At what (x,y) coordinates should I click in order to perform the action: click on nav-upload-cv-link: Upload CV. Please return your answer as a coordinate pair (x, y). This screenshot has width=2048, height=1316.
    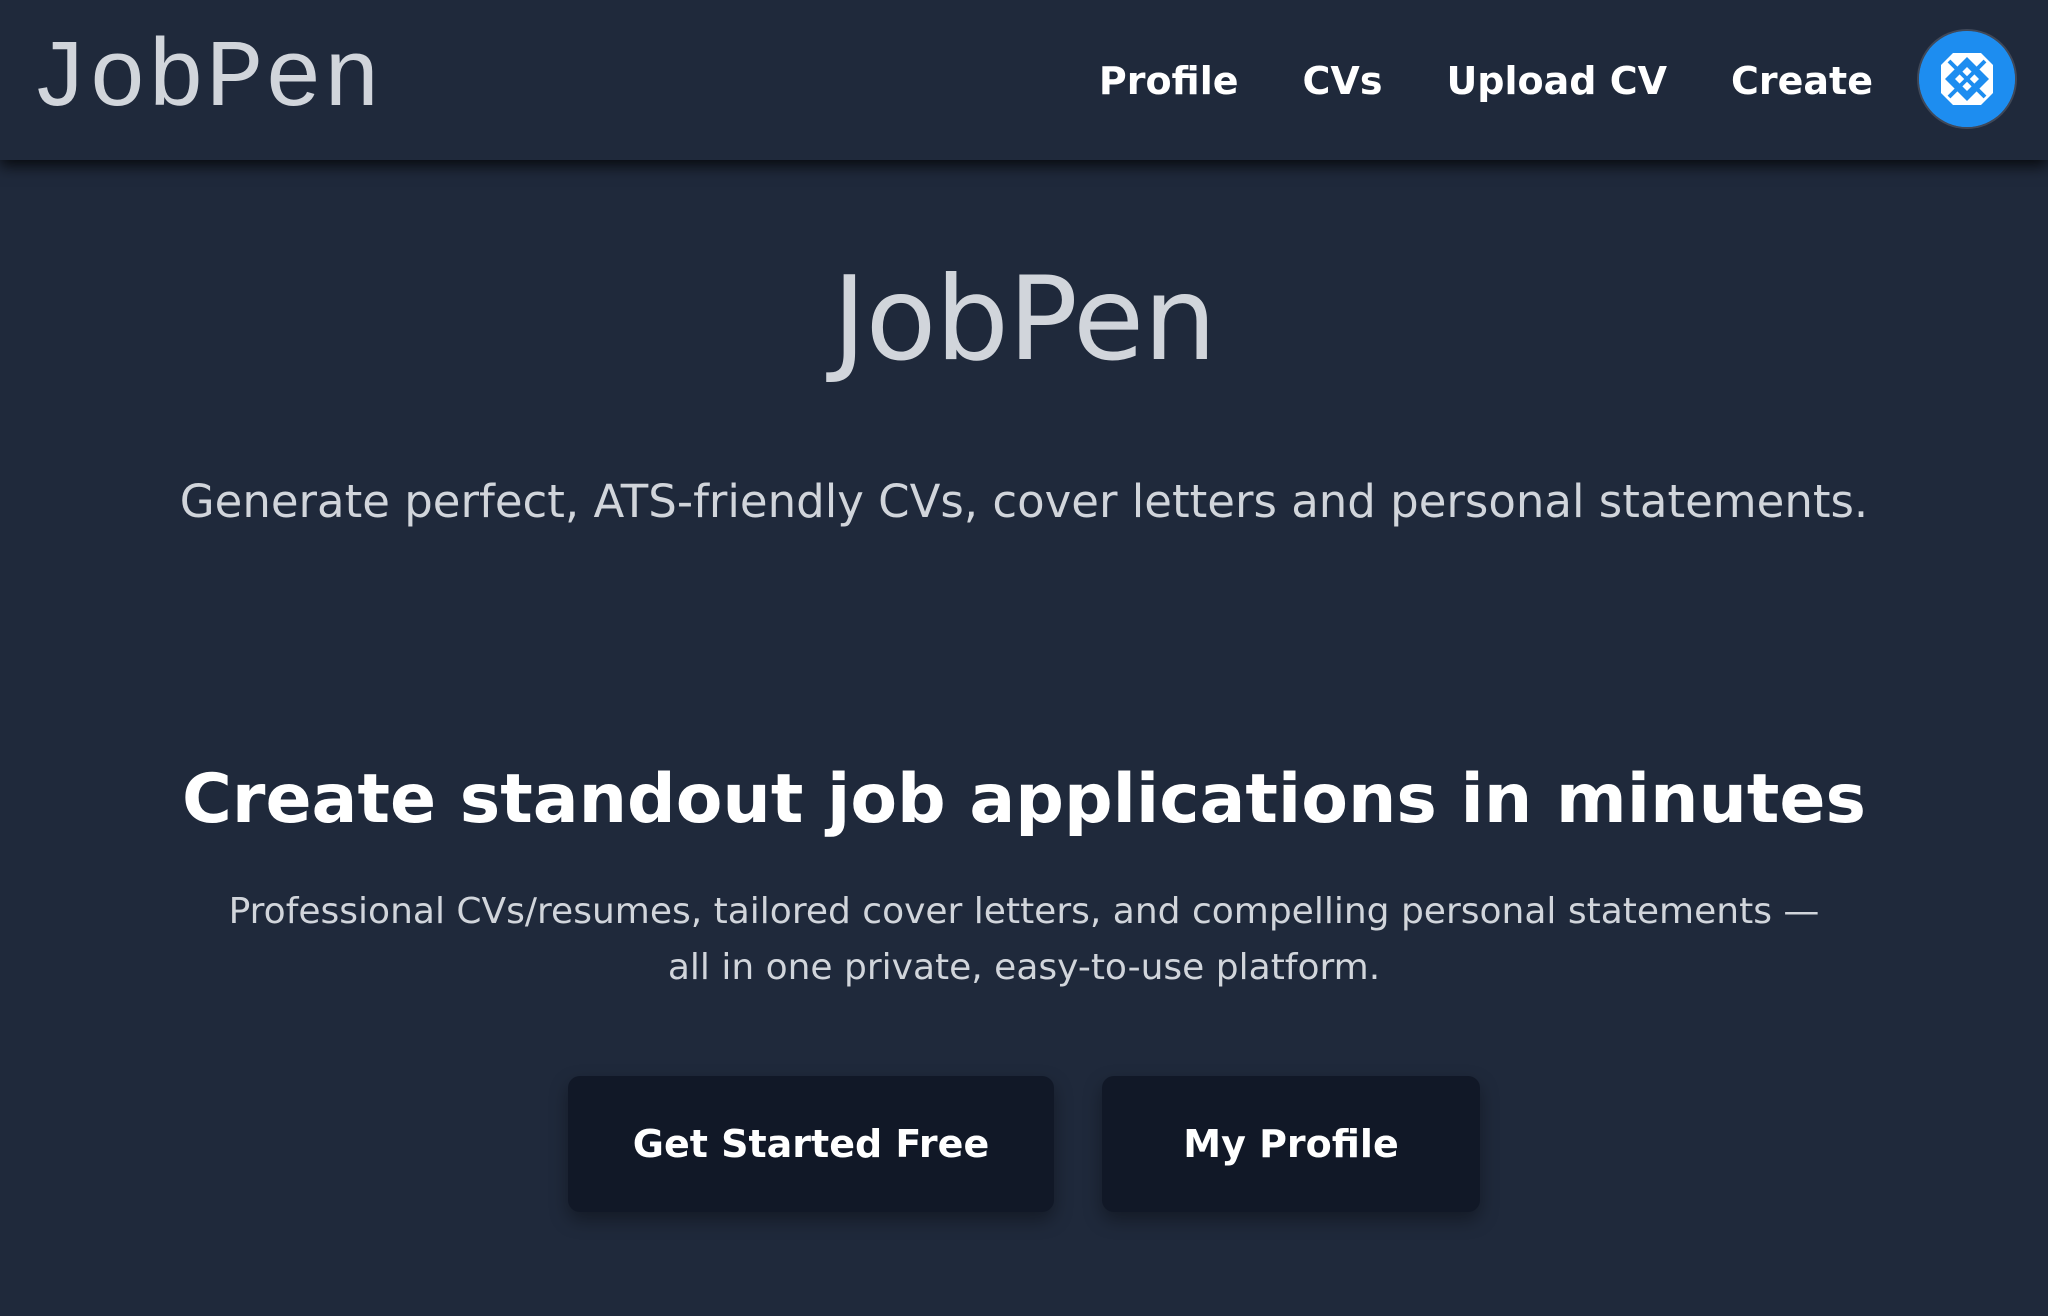
    Looking at the image, I should click on (1556, 81).